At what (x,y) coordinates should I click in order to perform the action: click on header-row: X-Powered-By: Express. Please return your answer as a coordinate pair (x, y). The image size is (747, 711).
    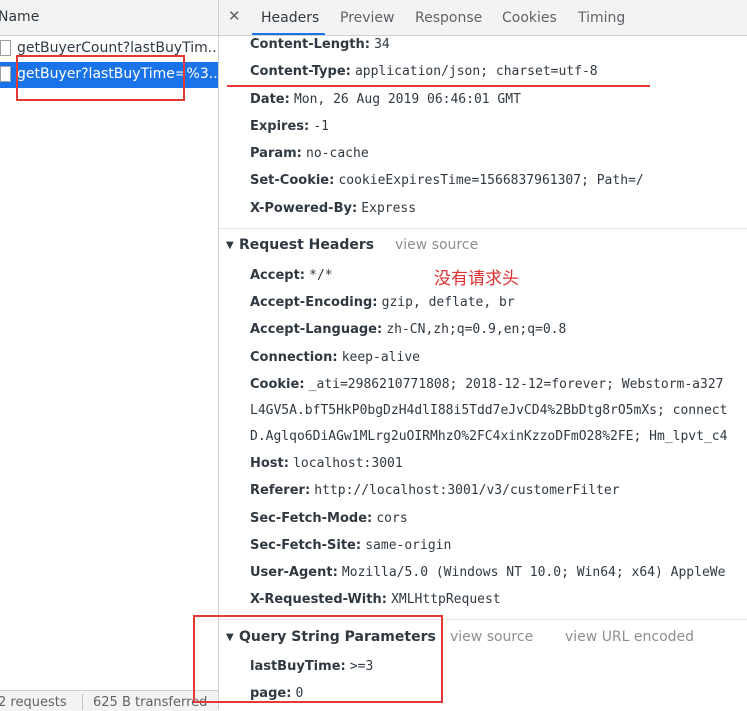
    Looking at the image, I should click on (333, 208).